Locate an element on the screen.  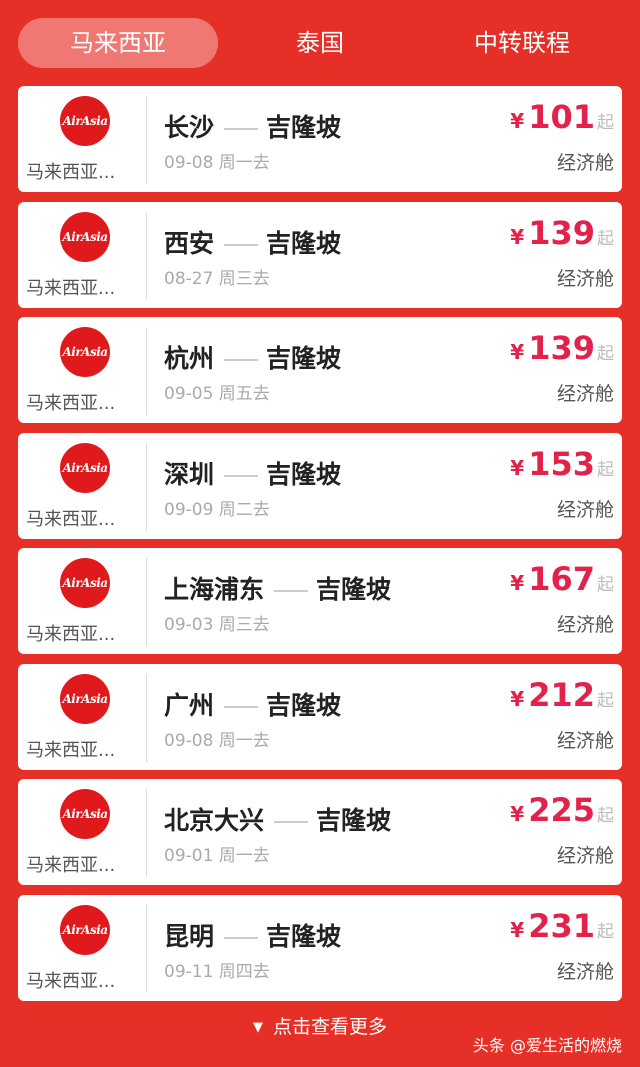
flight-card: AirAsia 马来西亚... 杭州 吉隆坡 09-05 周五去 ¥139 起经济舱 is located at coordinates (320, 370).